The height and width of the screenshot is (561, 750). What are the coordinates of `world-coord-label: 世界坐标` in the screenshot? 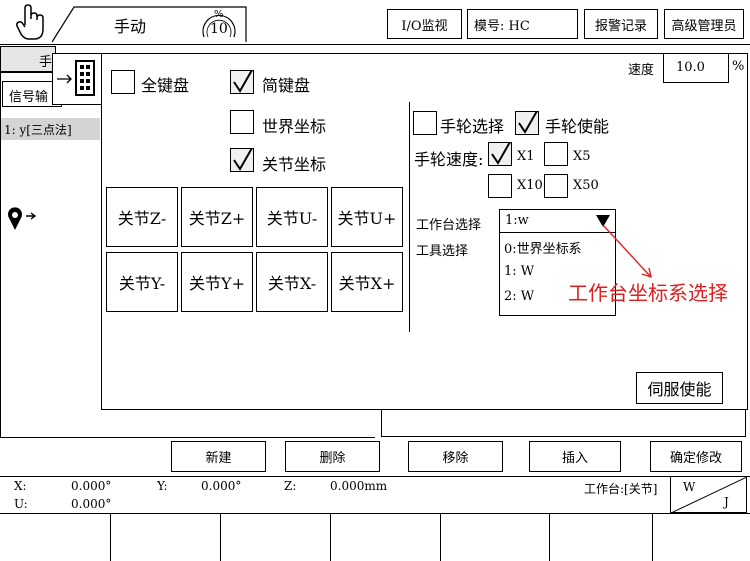 It's located at (294, 126).